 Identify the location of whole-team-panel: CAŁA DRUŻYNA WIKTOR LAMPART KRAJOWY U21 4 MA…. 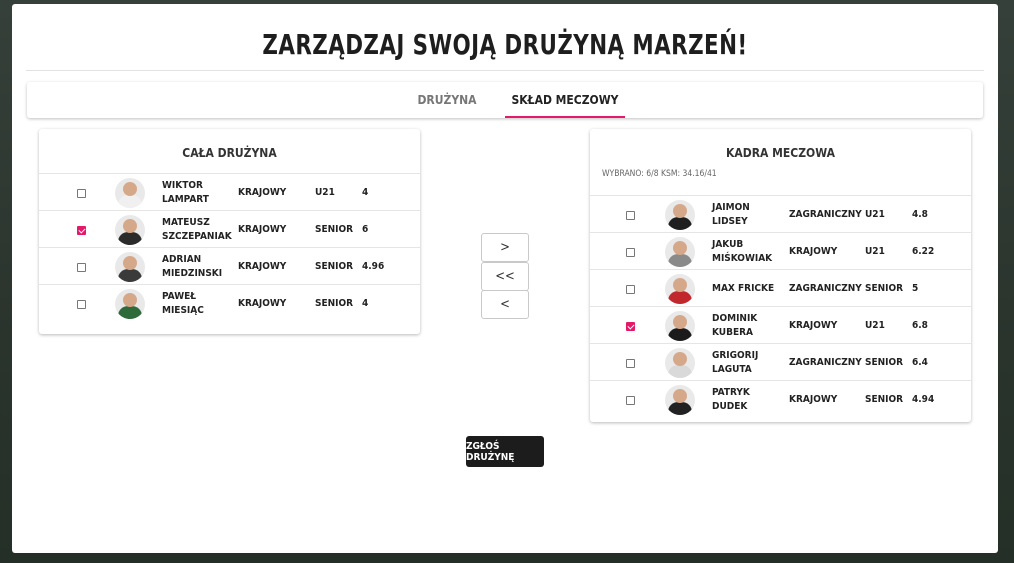
(229, 231).